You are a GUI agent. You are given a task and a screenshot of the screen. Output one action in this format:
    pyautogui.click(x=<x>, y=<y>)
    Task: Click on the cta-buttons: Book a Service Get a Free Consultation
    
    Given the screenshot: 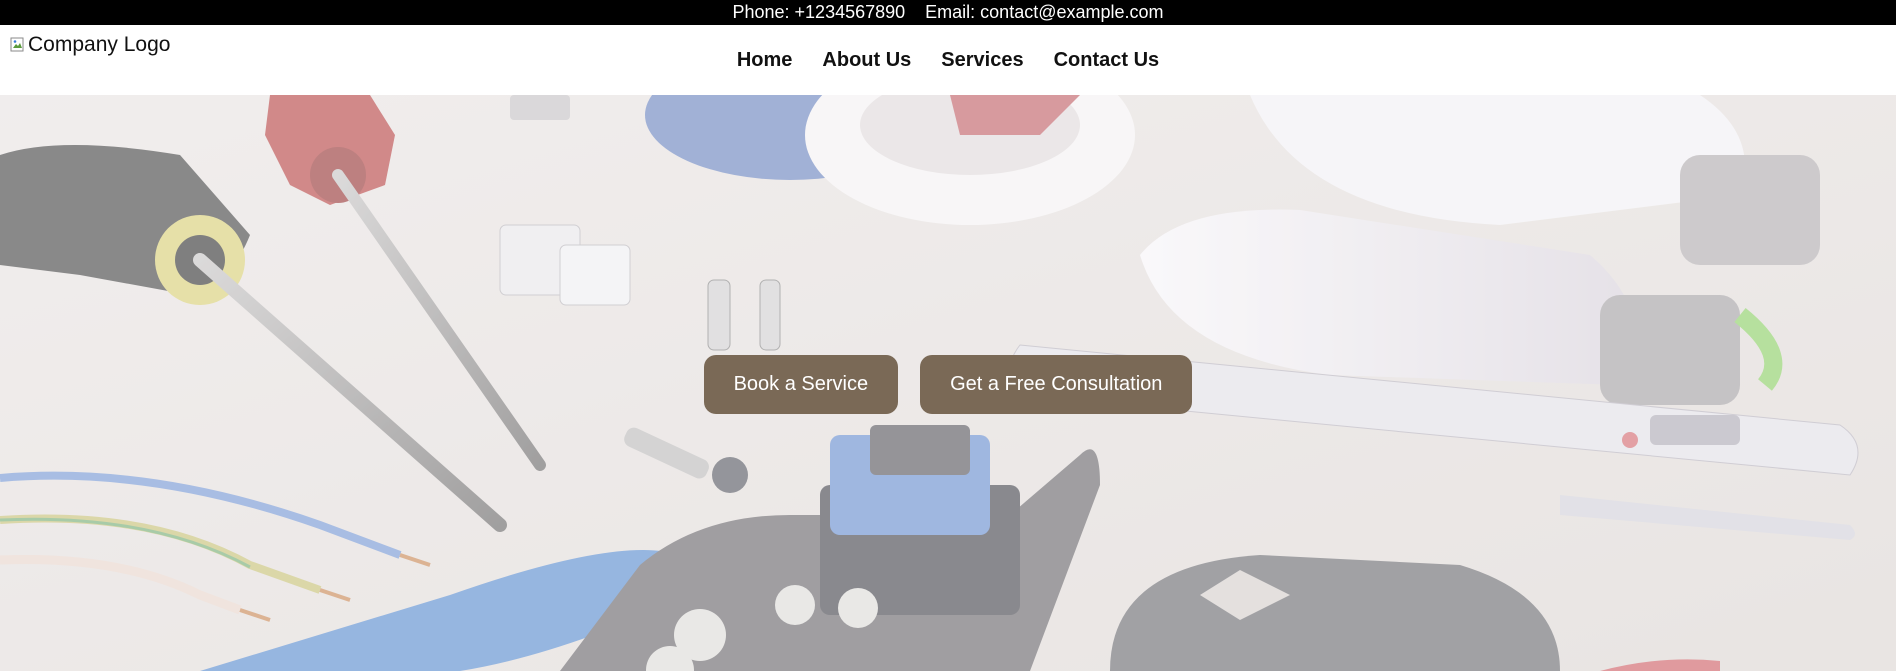 What is the action you would take?
    pyautogui.click(x=948, y=384)
    